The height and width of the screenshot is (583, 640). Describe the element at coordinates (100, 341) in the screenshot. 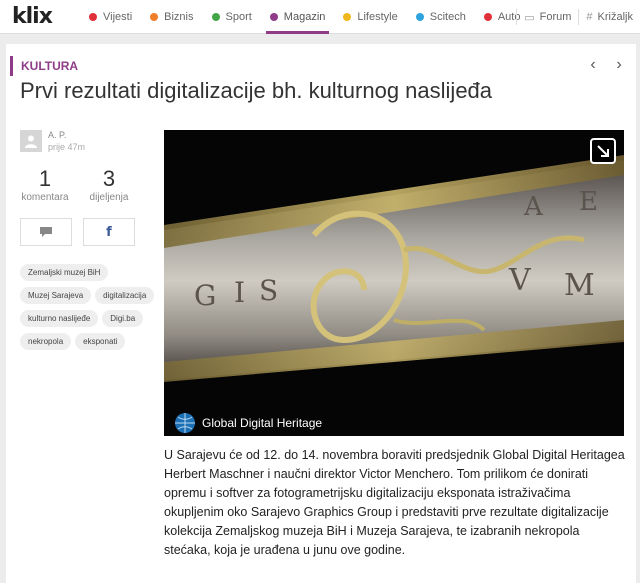

I see `tag-chip: eksponati` at that location.